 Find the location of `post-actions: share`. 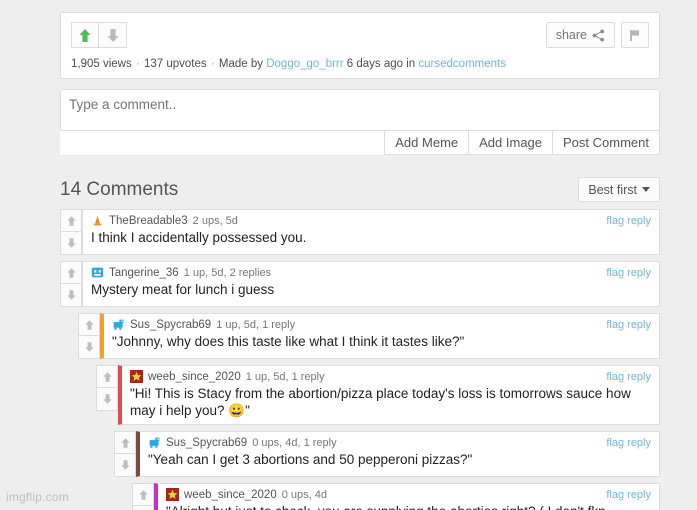

post-actions: share is located at coordinates (597, 35).